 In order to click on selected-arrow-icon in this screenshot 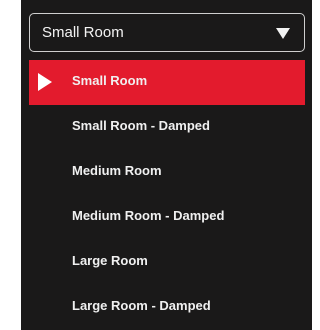, I will do `click(45, 82)`.